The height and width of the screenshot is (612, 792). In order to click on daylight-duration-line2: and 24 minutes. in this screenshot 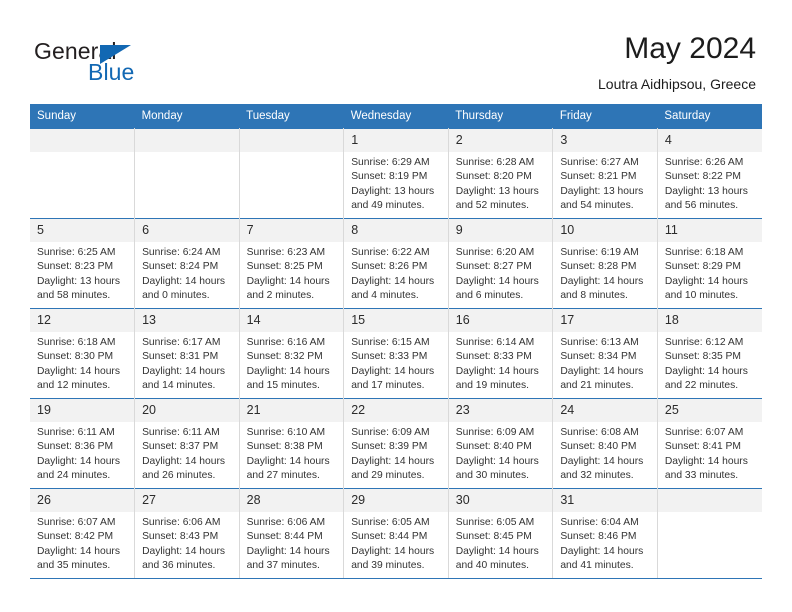, I will do `click(74, 476)`.